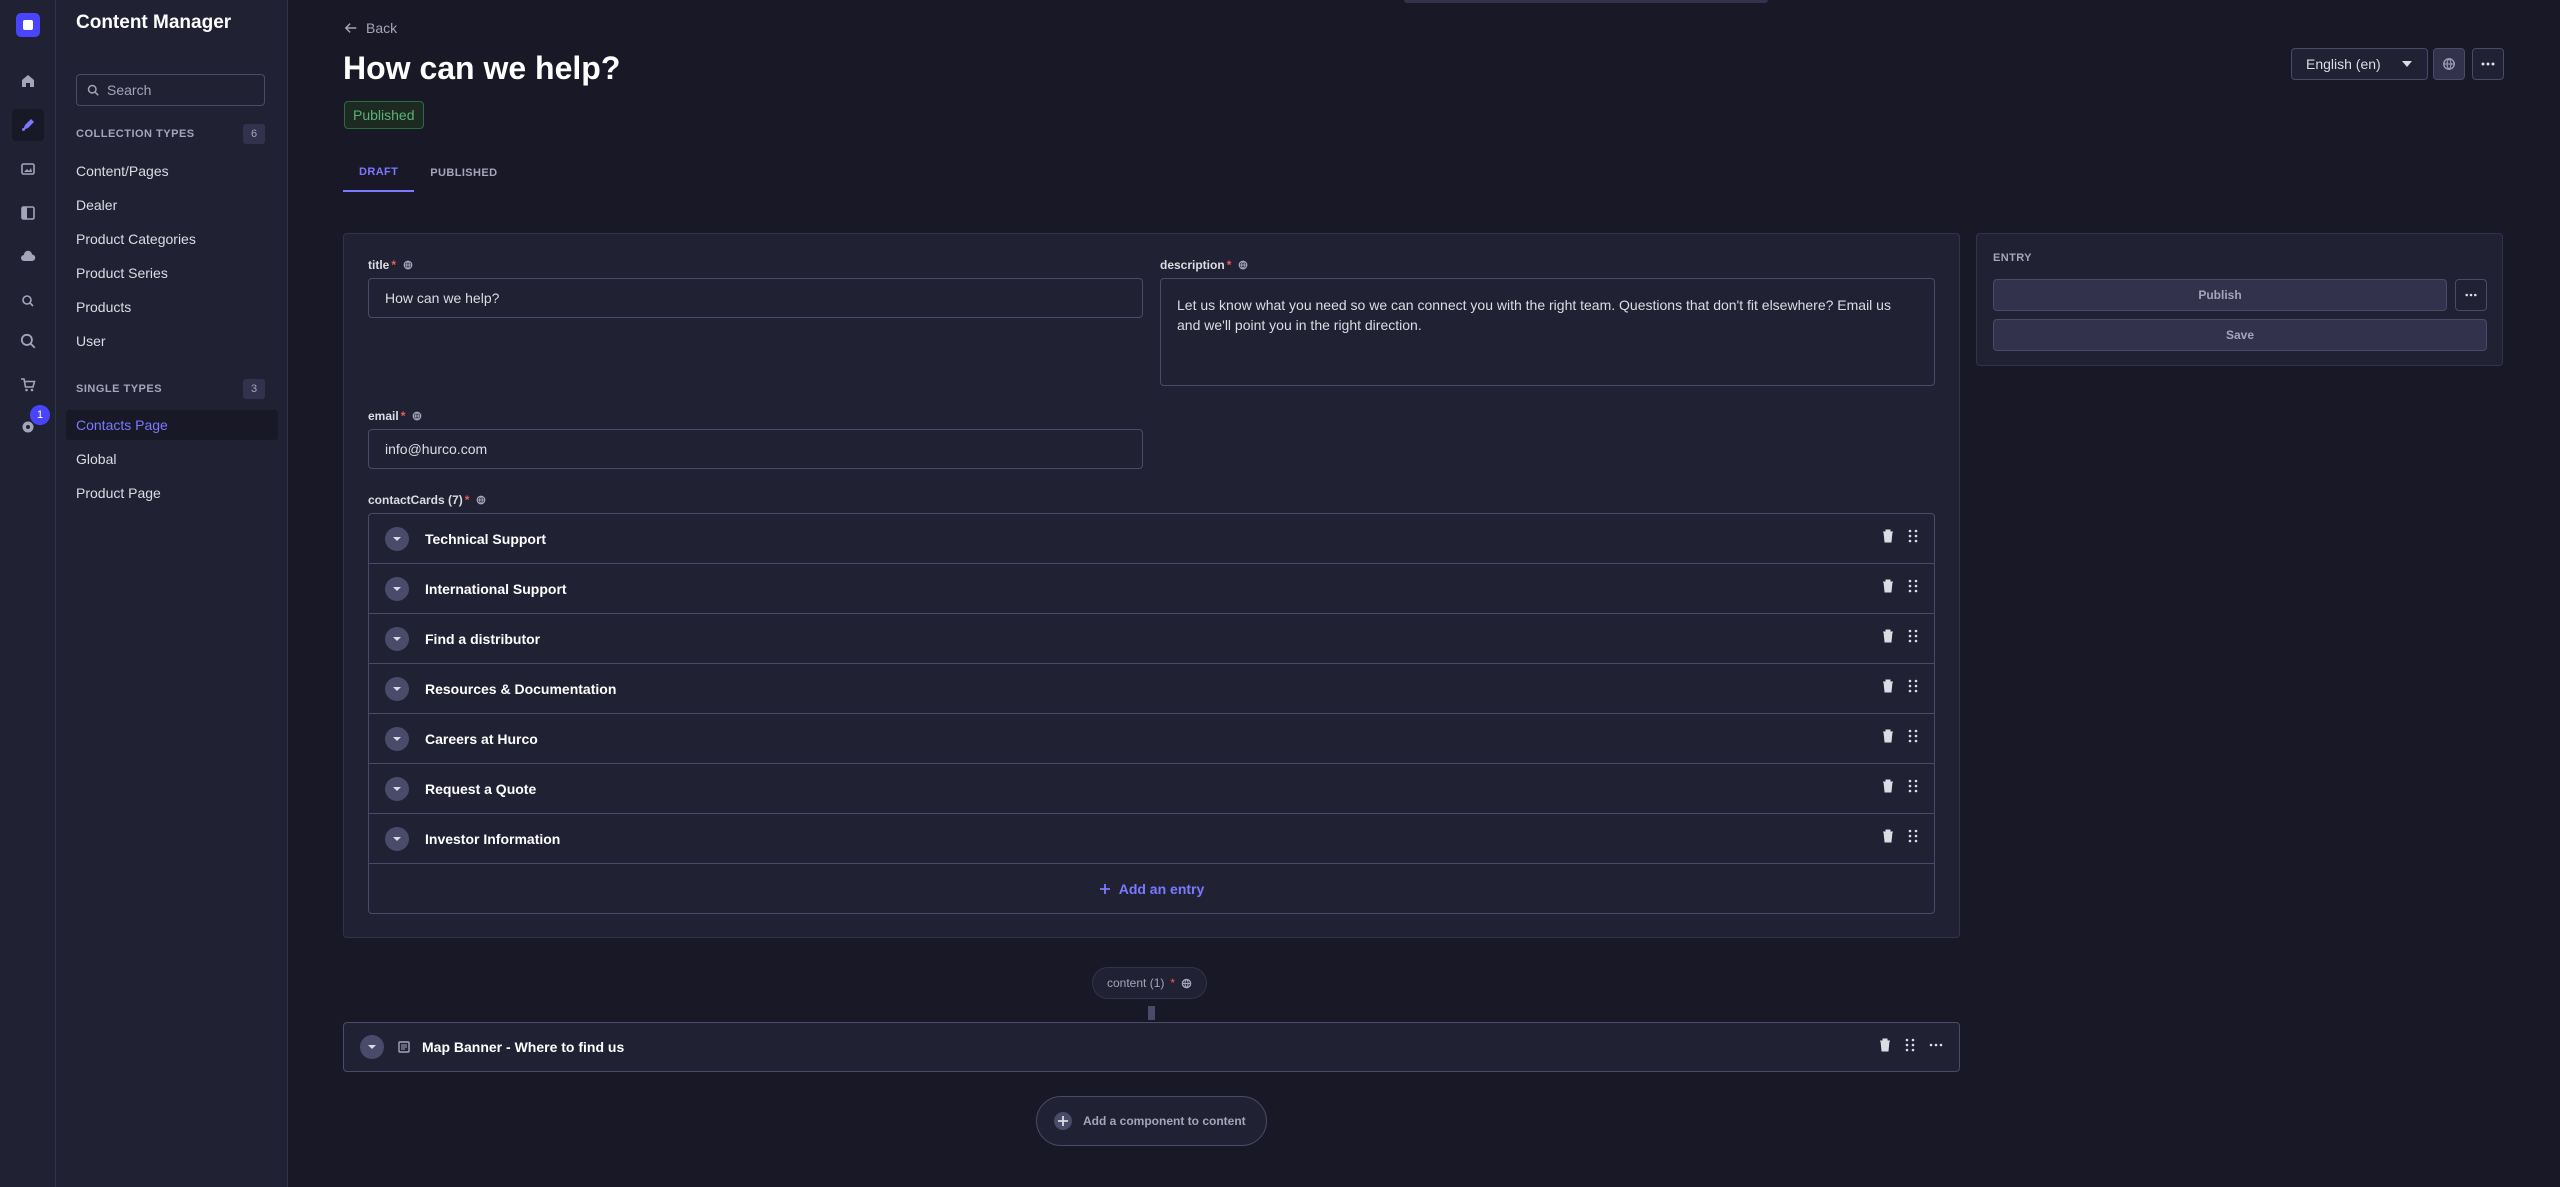 The height and width of the screenshot is (1187, 2560). Describe the element at coordinates (2471, 295) in the screenshot. I see `entry-more-button` at that location.